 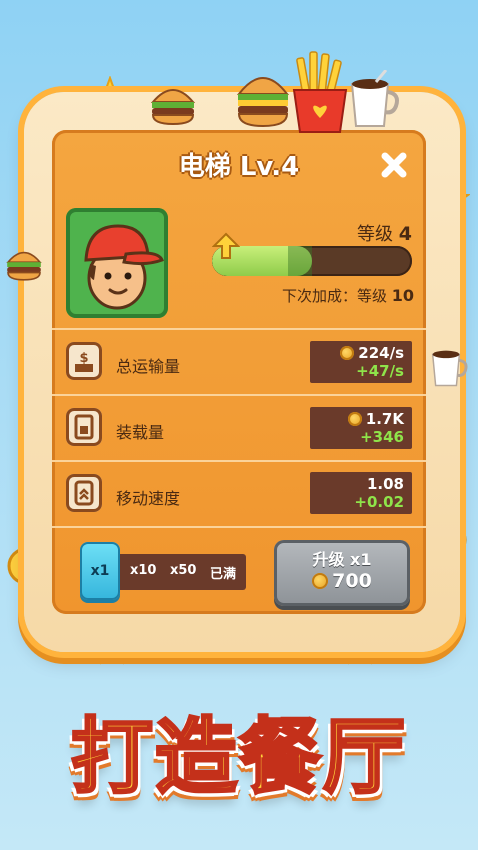 I want to click on stat-value-box: 1.7K +346, so click(x=361, y=428).